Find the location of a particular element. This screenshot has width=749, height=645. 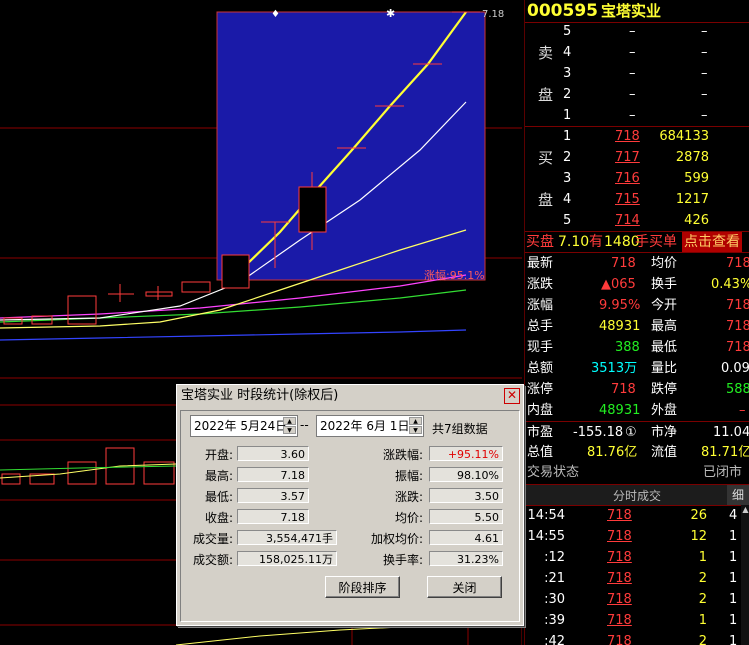

buy-level-row: 2 717 2878 is located at coordinates (637, 158).